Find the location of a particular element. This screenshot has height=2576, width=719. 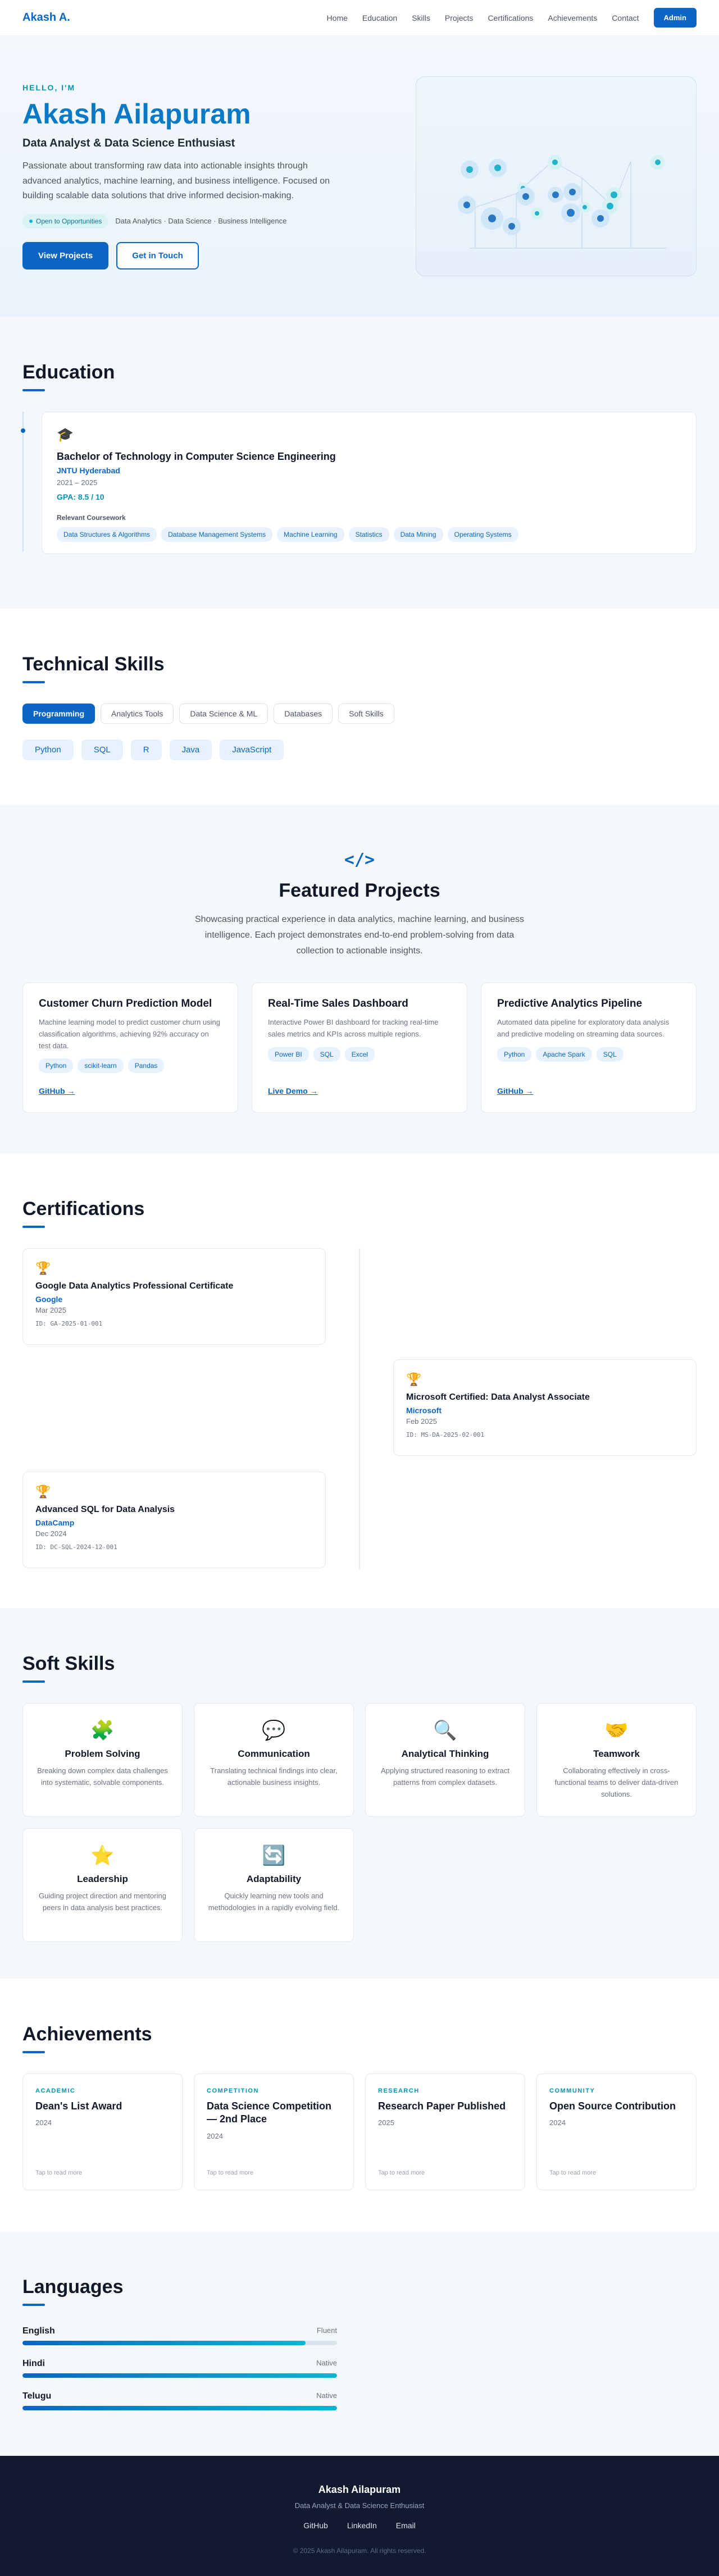

certification-date: Feb 2025 is located at coordinates (422, 1421).